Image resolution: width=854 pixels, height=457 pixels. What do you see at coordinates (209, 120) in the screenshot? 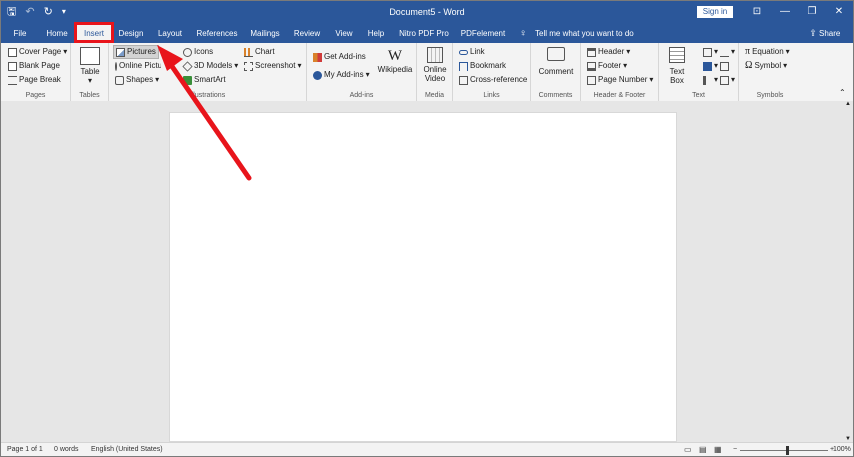
I see `arrow-shaft` at bounding box center [209, 120].